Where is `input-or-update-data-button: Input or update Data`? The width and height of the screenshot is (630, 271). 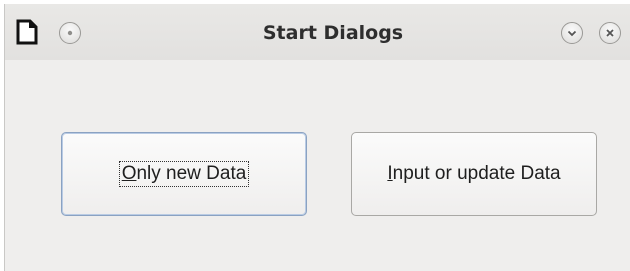 input-or-update-data-button: Input or update Data is located at coordinates (474, 174).